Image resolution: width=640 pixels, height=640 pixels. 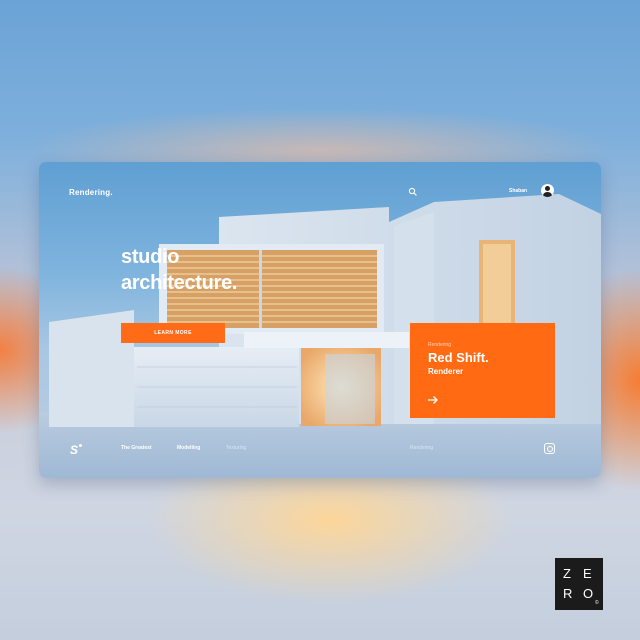 I want to click on zero-letter-o: O, so click(x=588, y=593).